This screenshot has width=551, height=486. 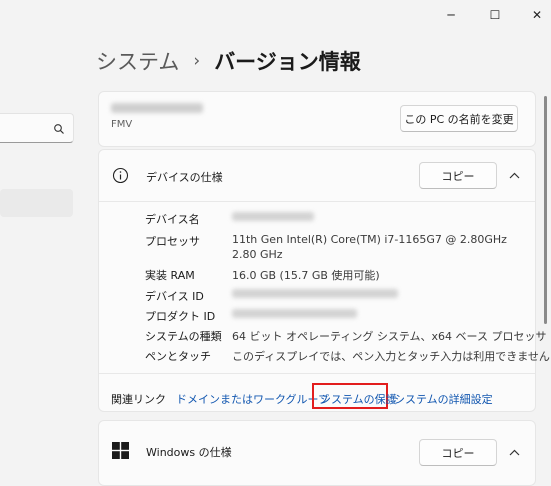 I want to click on spec-value-line2: 2.80 GHz, so click(x=257, y=254).